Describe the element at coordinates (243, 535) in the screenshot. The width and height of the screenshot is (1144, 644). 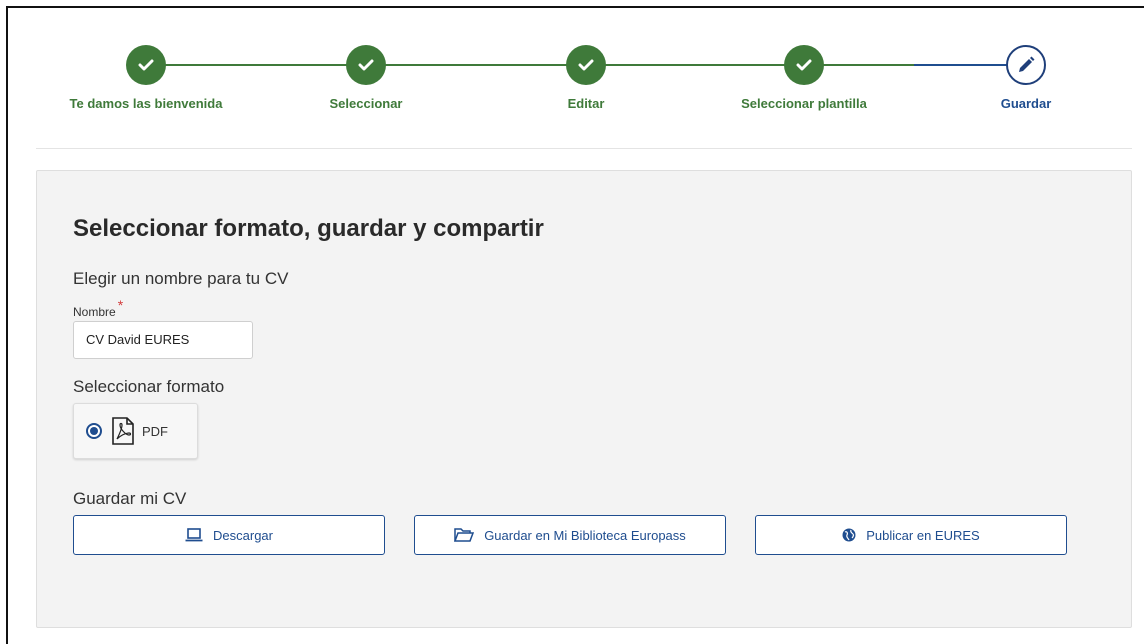
I see `download-label: Descargar` at that location.